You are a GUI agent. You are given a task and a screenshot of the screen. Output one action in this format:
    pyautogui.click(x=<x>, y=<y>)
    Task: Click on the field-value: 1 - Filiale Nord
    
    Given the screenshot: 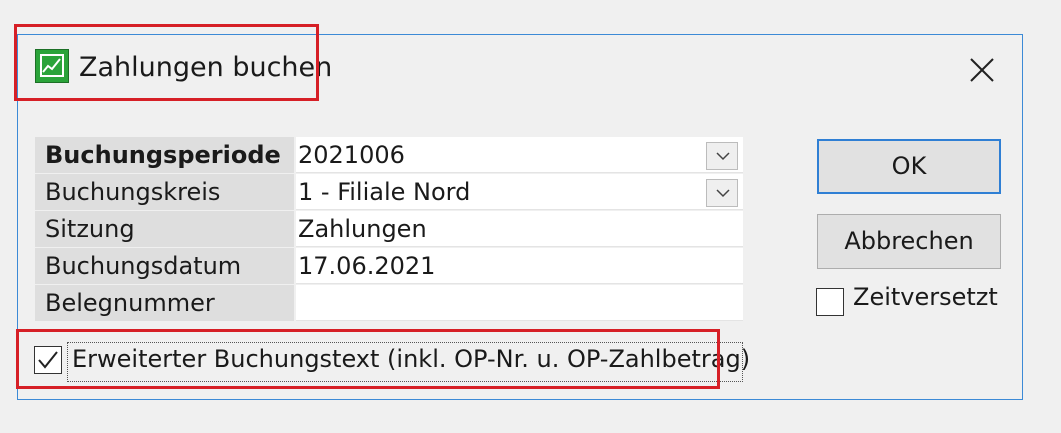 What is the action you would take?
    pyautogui.click(x=384, y=192)
    